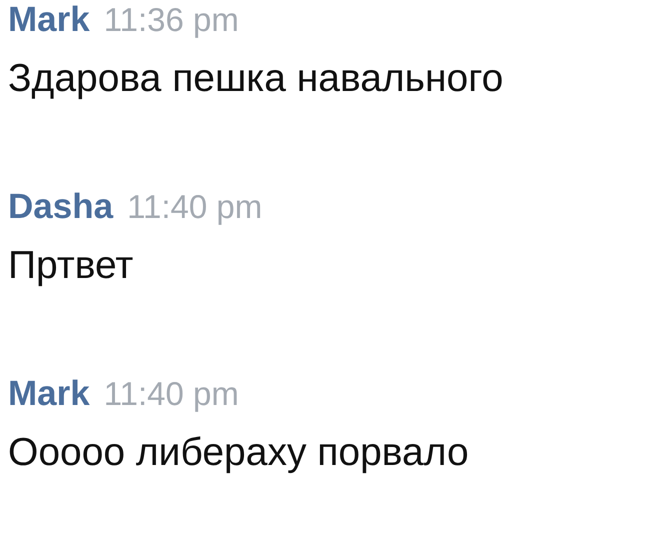 The image size is (663, 547). What do you see at coordinates (239, 453) in the screenshot?
I see `message-text: Ооооо либераху порвало` at bounding box center [239, 453].